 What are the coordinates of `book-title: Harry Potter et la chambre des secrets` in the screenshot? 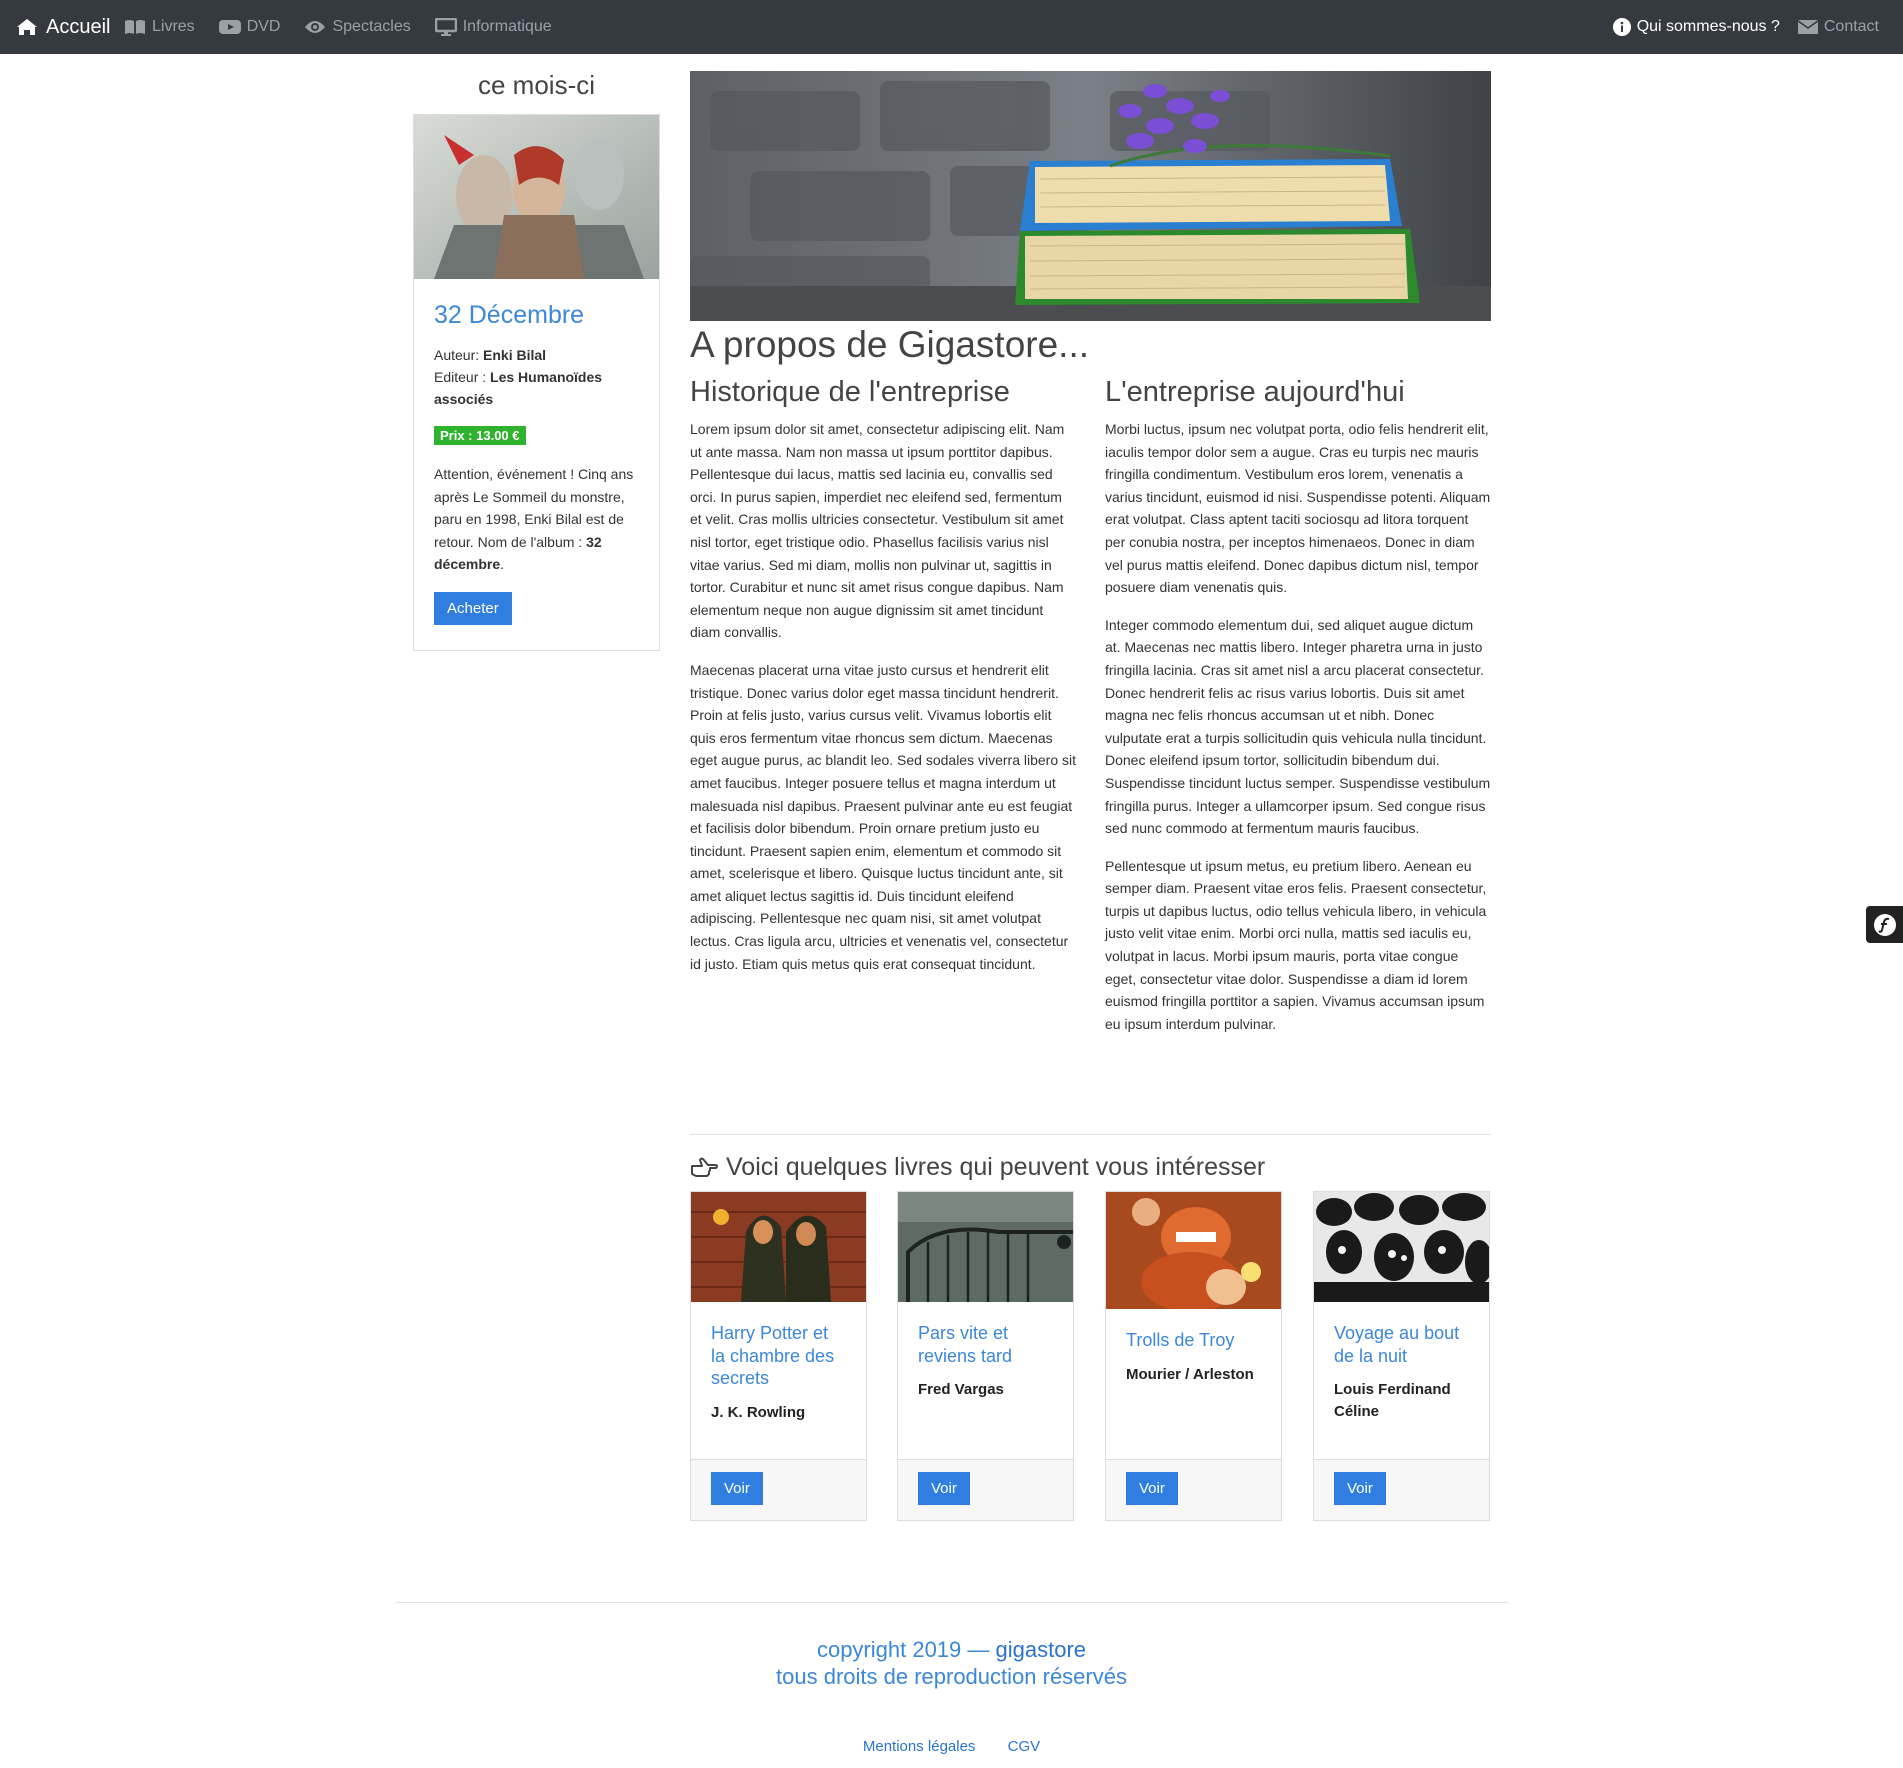 It's located at (778, 1356).